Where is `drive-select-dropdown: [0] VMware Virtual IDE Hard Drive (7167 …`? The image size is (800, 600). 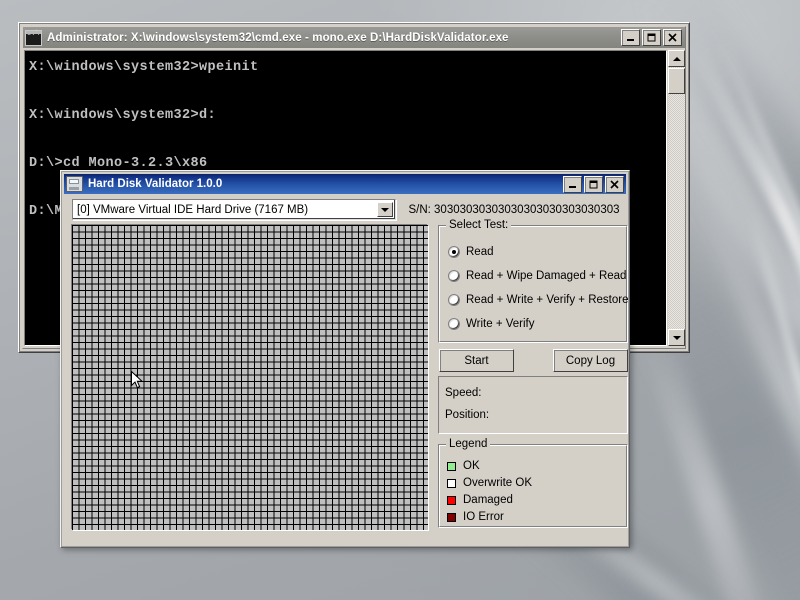 drive-select-dropdown: [0] VMware Virtual IDE Hard Drive (7167 … is located at coordinates (234, 209).